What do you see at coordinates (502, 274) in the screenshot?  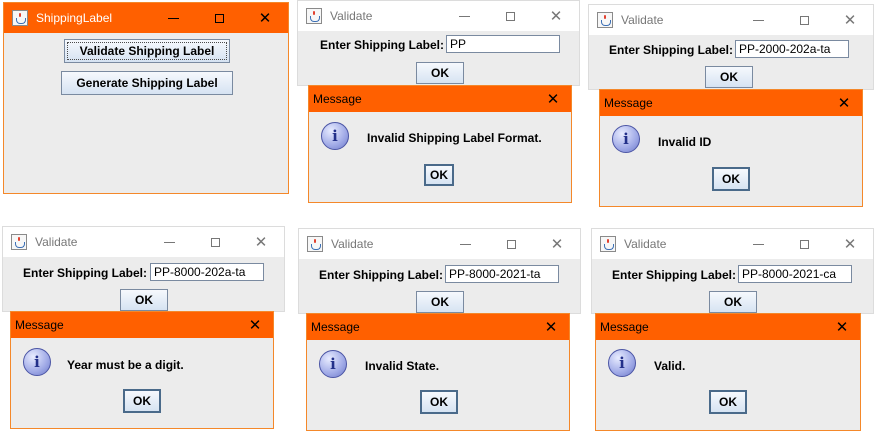 I see `shipping-label-input: PP-8000-2021-ta` at bounding box center [502, 274].